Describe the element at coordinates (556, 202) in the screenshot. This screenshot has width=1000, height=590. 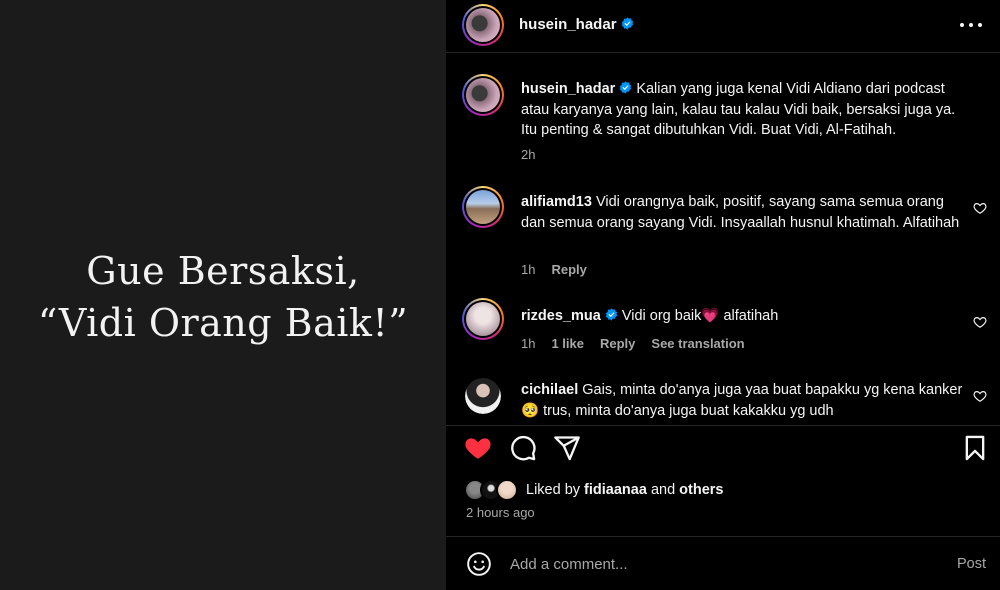
I see `comment-username: alifiamd13` at that location.